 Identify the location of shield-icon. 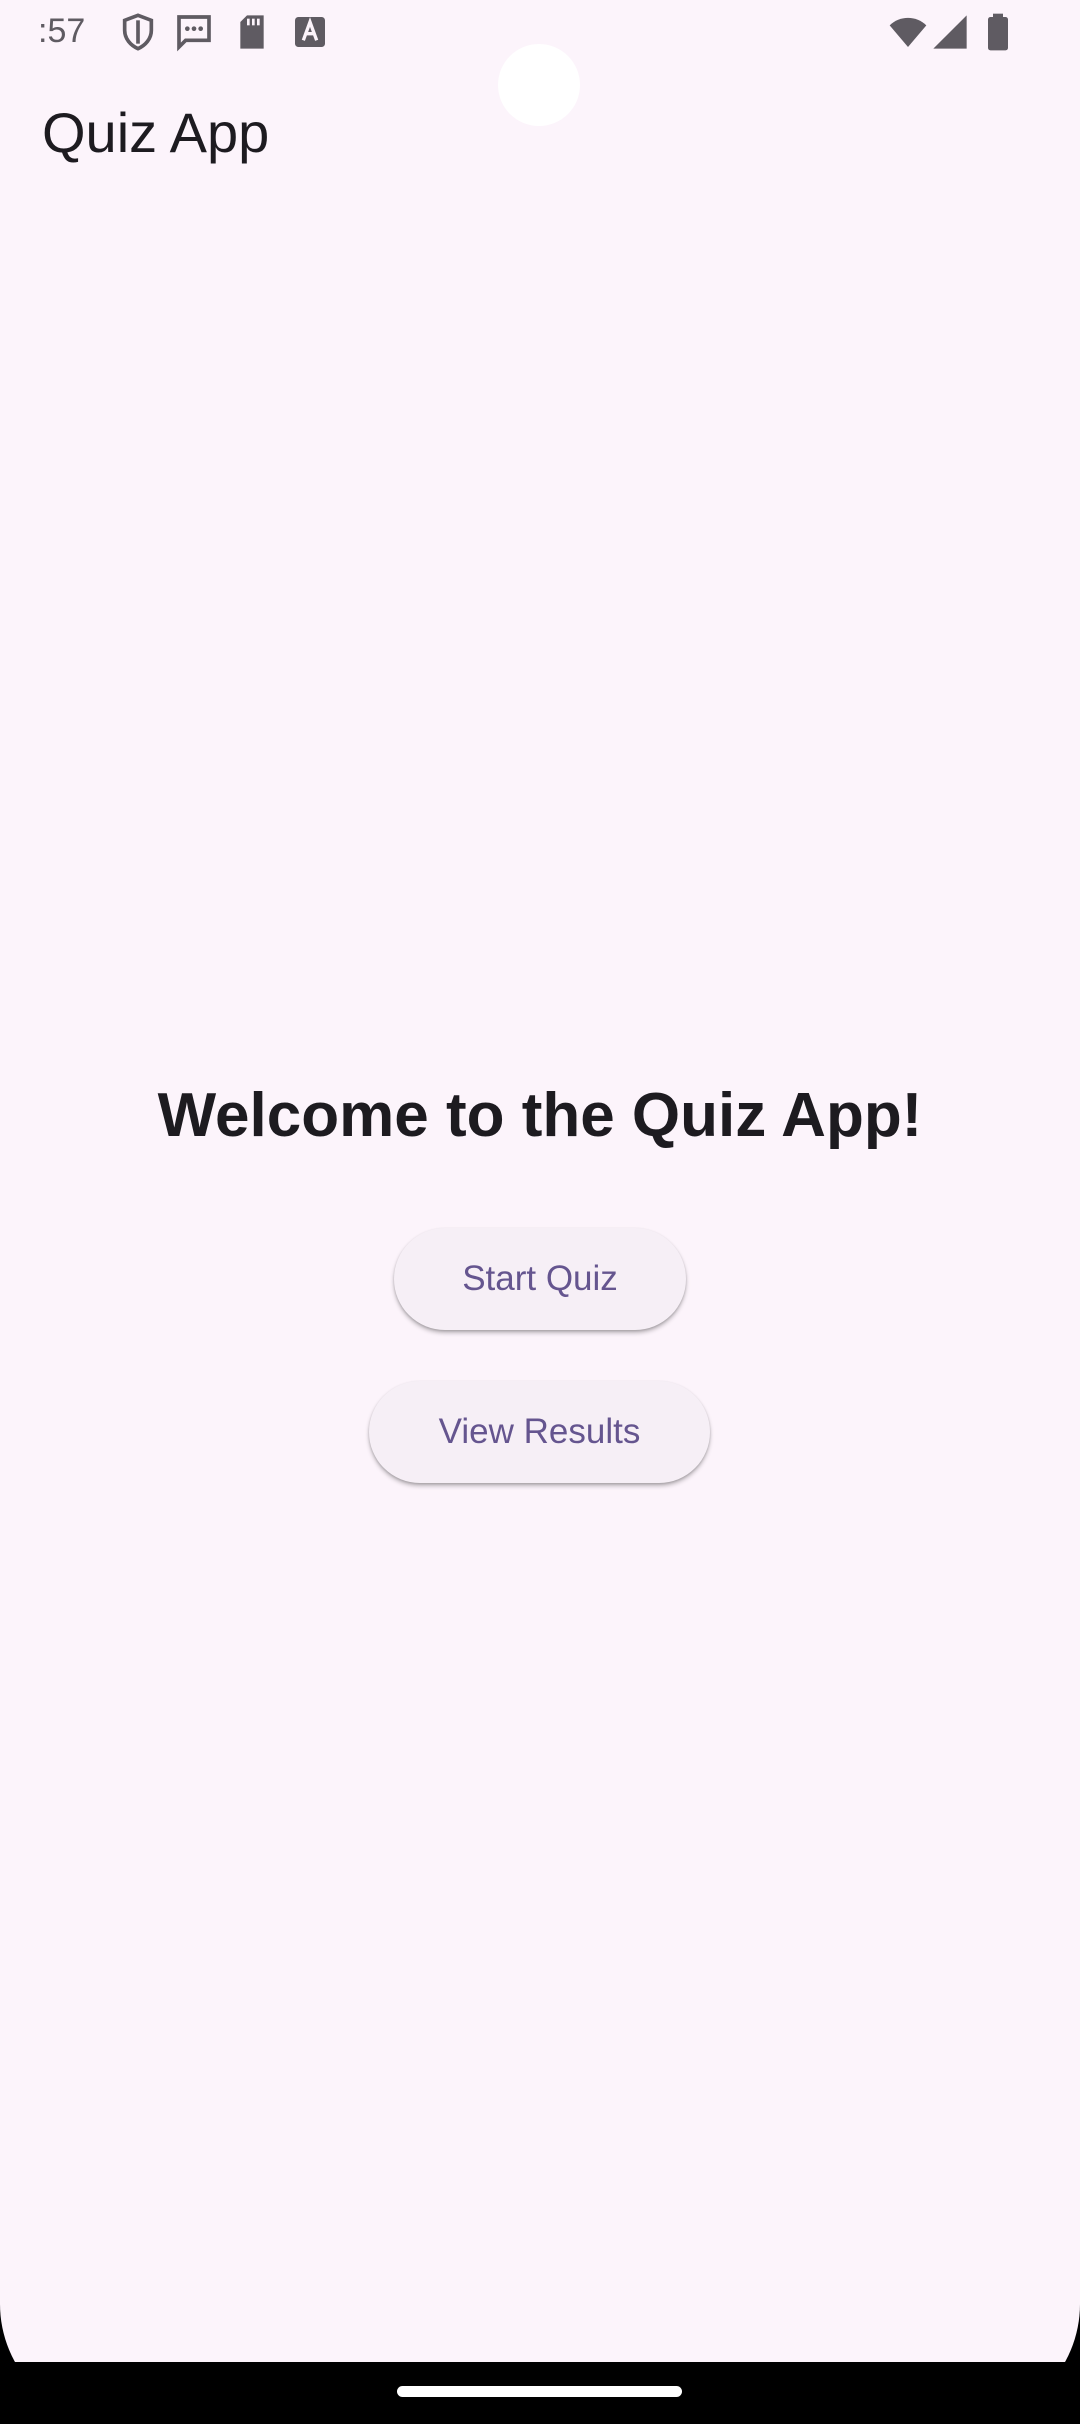
(138, 32).